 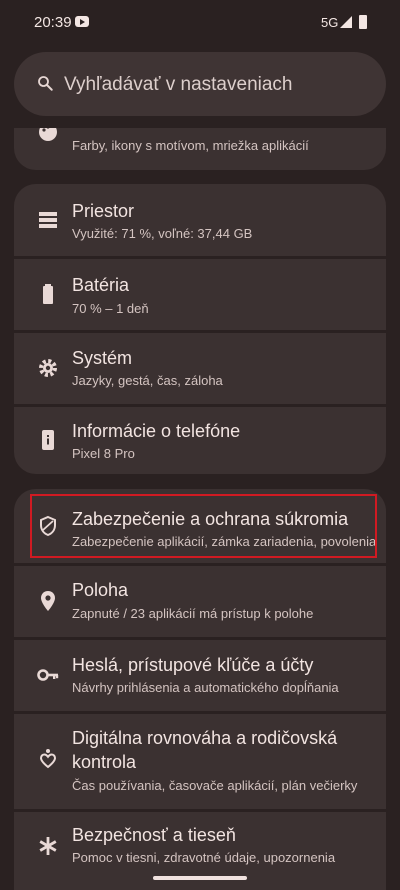 What do you see at coordinates (162, 233) in the screenshot?
I see `settings-item-subtitle: Využité: 71 %, voľné: 37,44 GB` at bounding box center [162, 233].